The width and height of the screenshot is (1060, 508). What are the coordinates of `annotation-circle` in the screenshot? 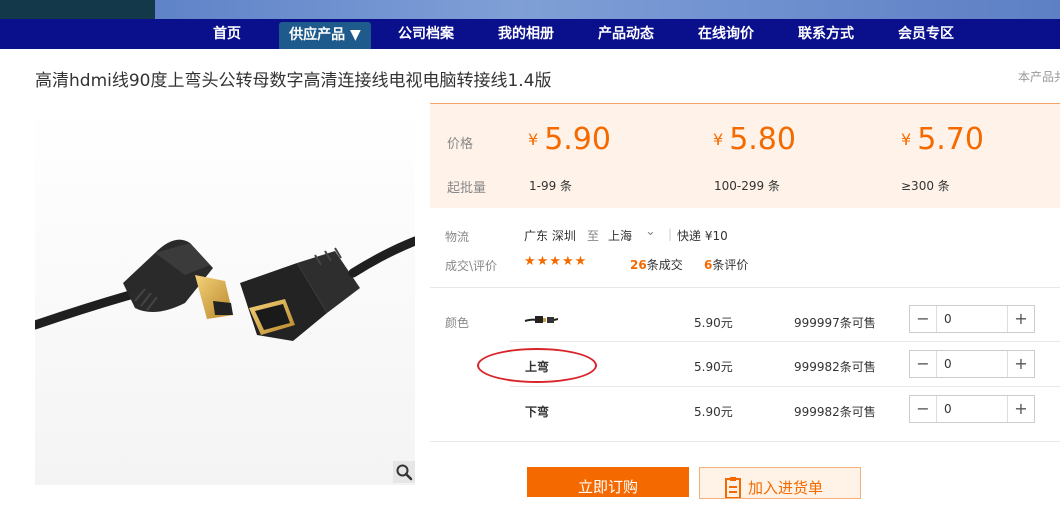 It's located at (537, 365).